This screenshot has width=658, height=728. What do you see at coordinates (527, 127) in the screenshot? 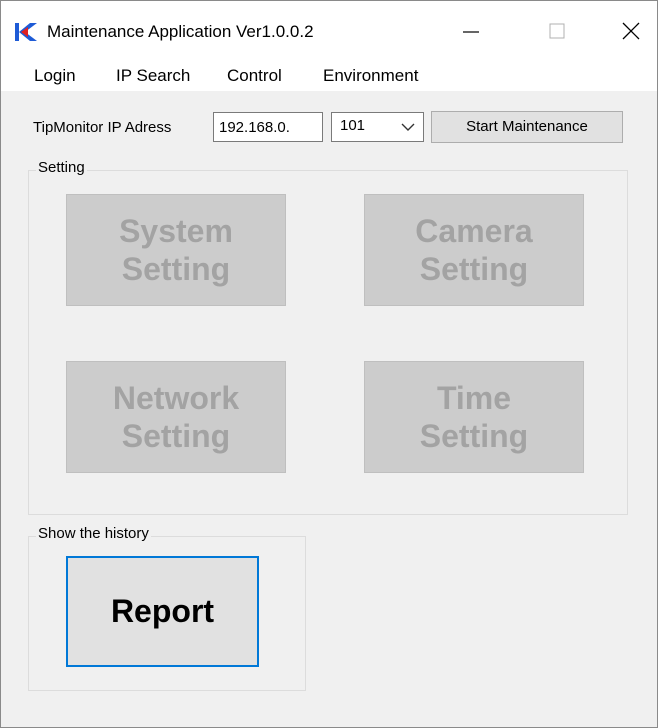
I see `start-maintenance-button: Start Maintenance` at bounding box center [527, 127].